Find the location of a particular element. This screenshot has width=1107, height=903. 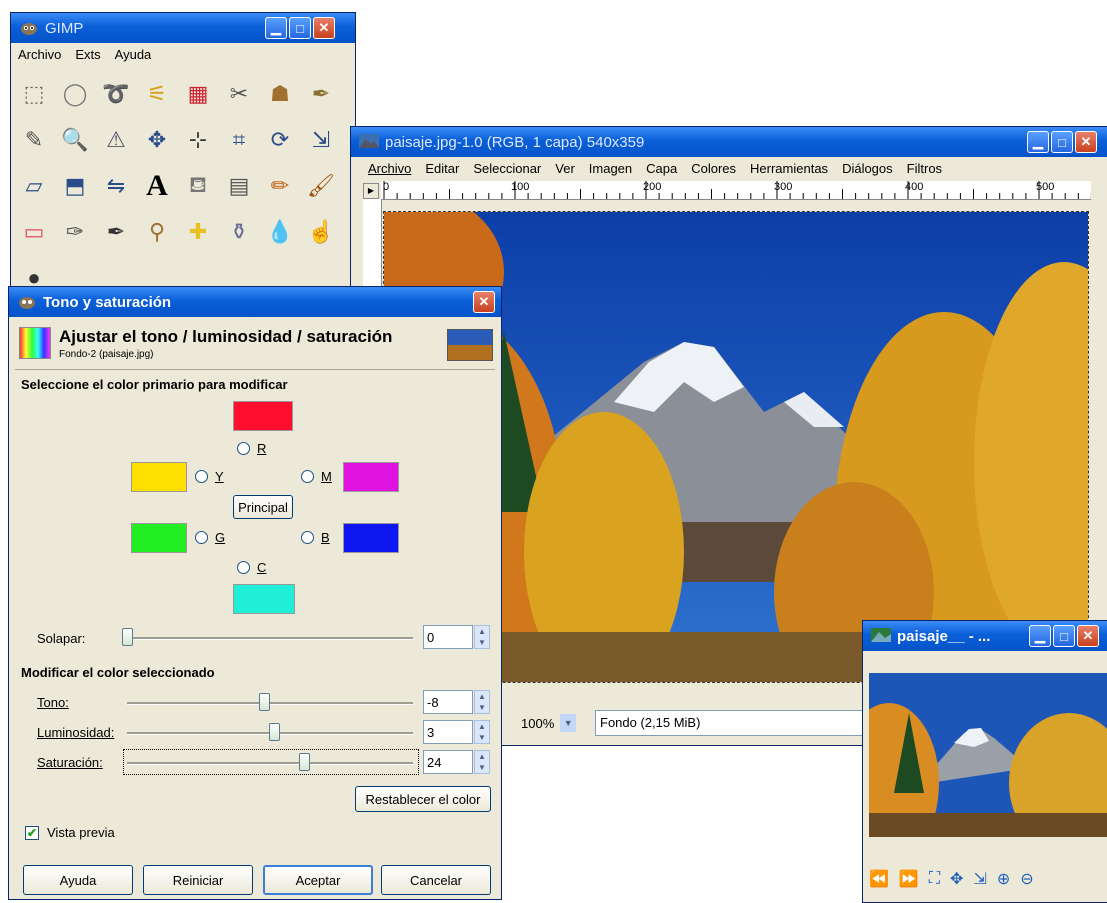

perspective-clone-tool-icon: ⚱ is located at coordinates (239, 232).